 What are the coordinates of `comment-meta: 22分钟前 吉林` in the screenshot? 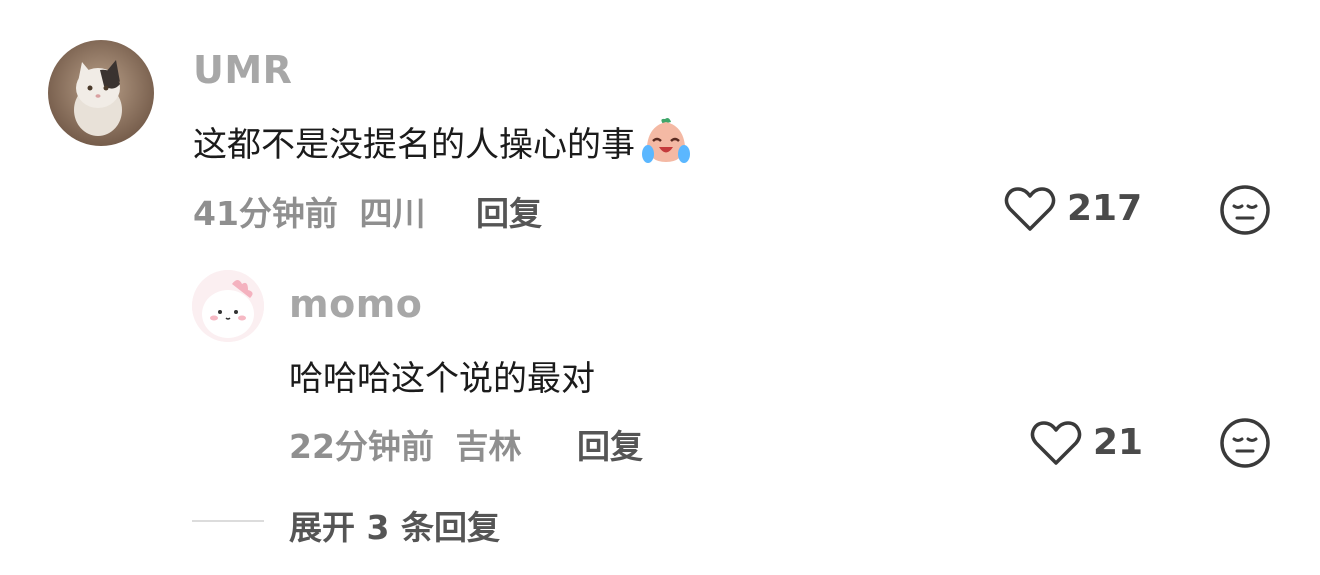 It's located at (405, 444).